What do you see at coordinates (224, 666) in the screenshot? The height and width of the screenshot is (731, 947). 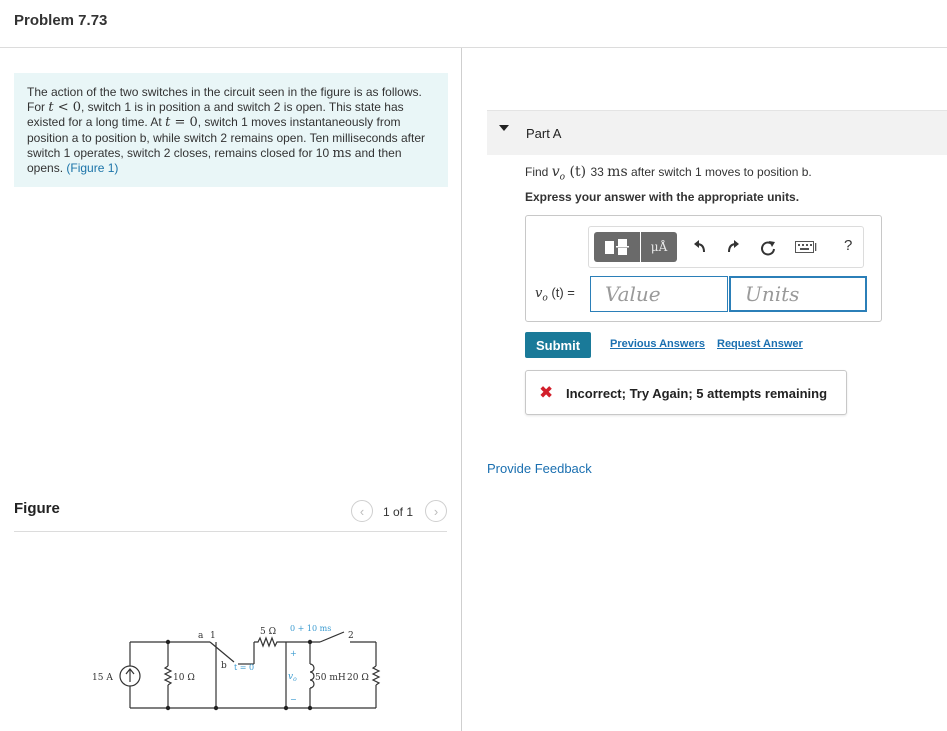 I see `circuit-b-label: b` at bounding box center [224, 666].